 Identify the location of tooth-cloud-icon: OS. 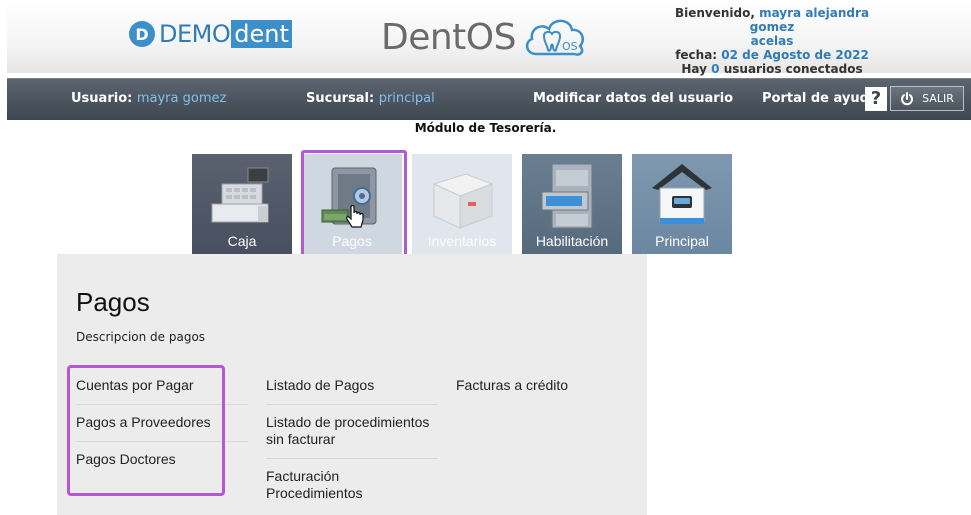
(554, 37).